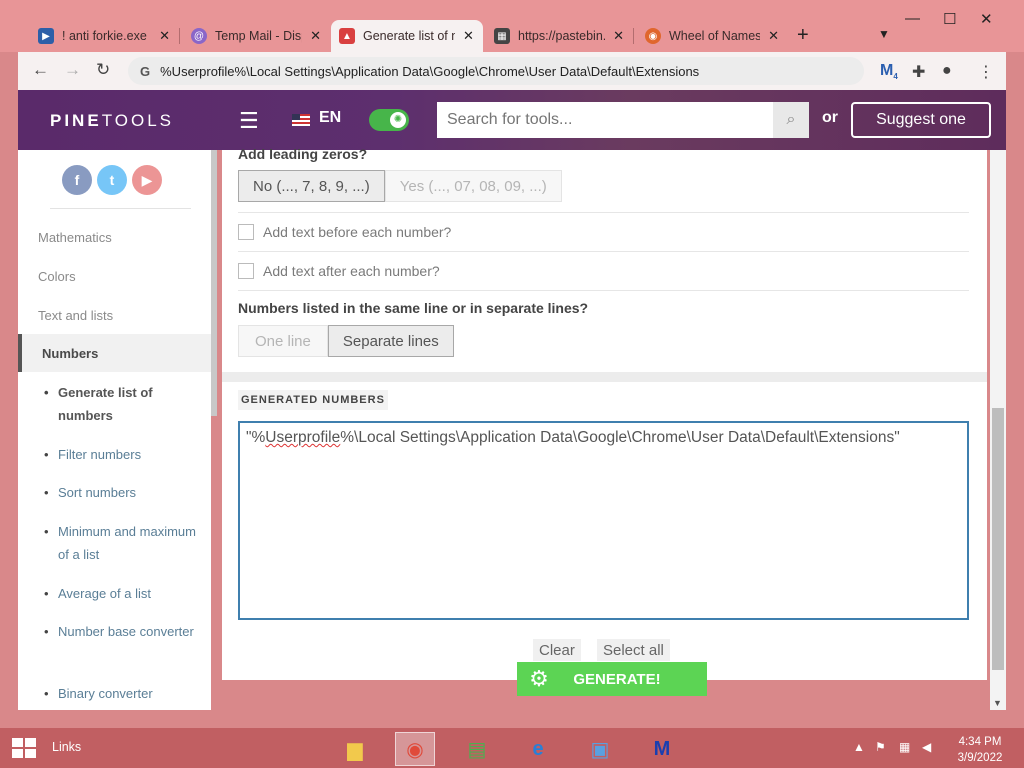 This screenshot has height=768, width=1024. Describe the element at coordinates (199, 36) in the screenshot. I see `at-icon: @` at that location.